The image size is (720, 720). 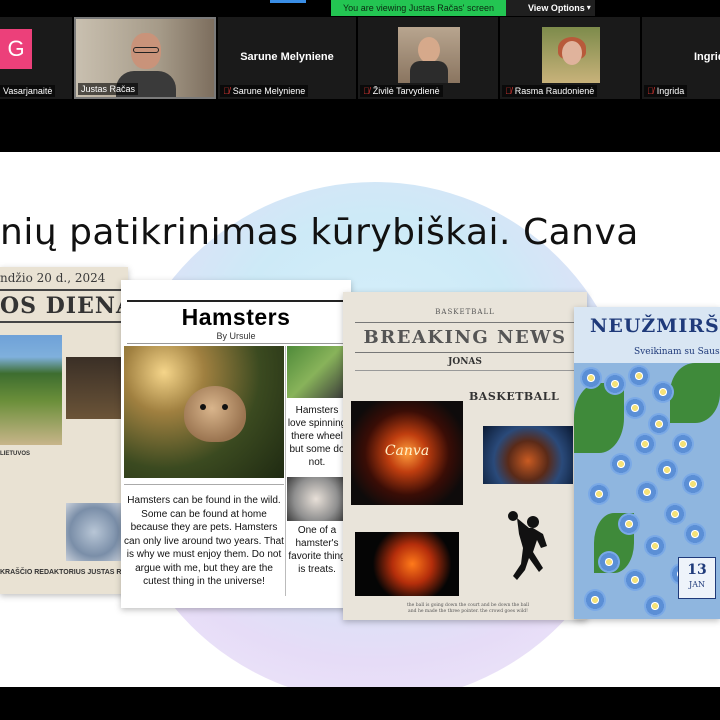 What do you see at coordinates (681, 58) in the screenshot?
I see `participant-tile: Ingrid 🎙̸ Ingrida` at bounding box center [681, 58].